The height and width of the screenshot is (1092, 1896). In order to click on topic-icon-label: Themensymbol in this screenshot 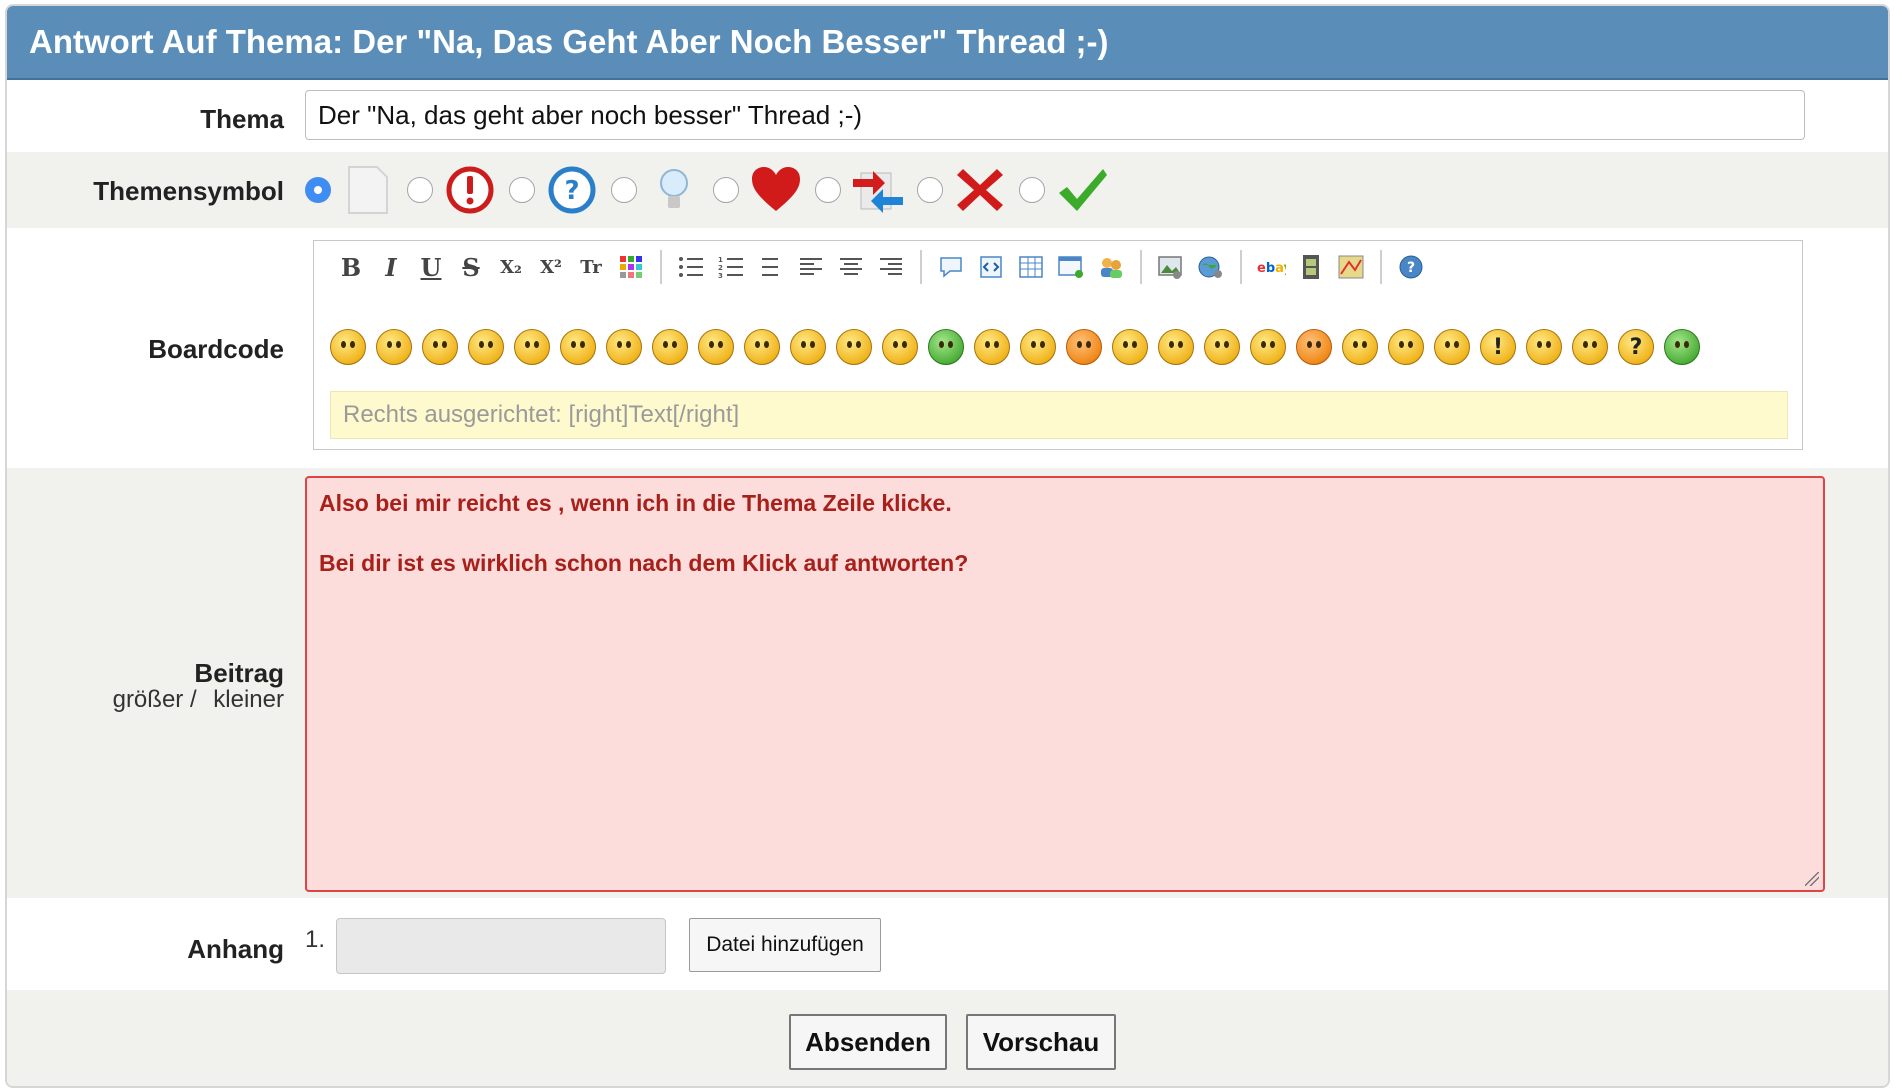, I will do `click(188, 191)`.